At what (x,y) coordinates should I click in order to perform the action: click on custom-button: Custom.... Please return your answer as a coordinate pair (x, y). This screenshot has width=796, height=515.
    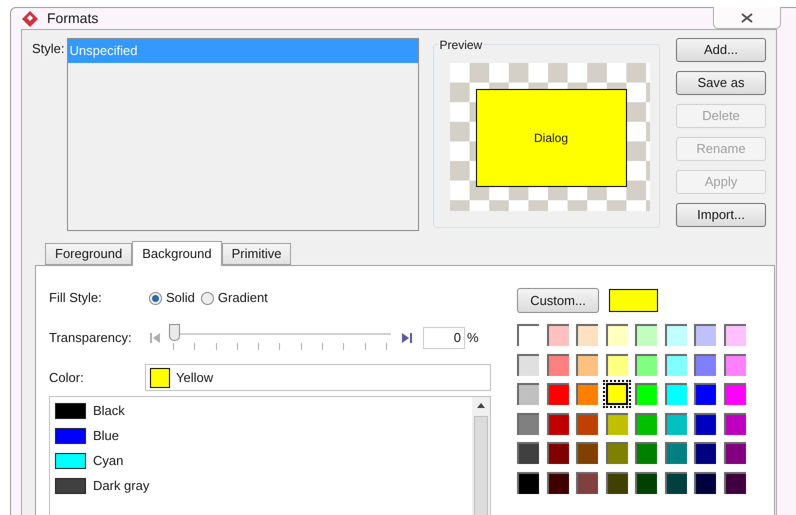
    Looking at the image, I should click on (558, 300).